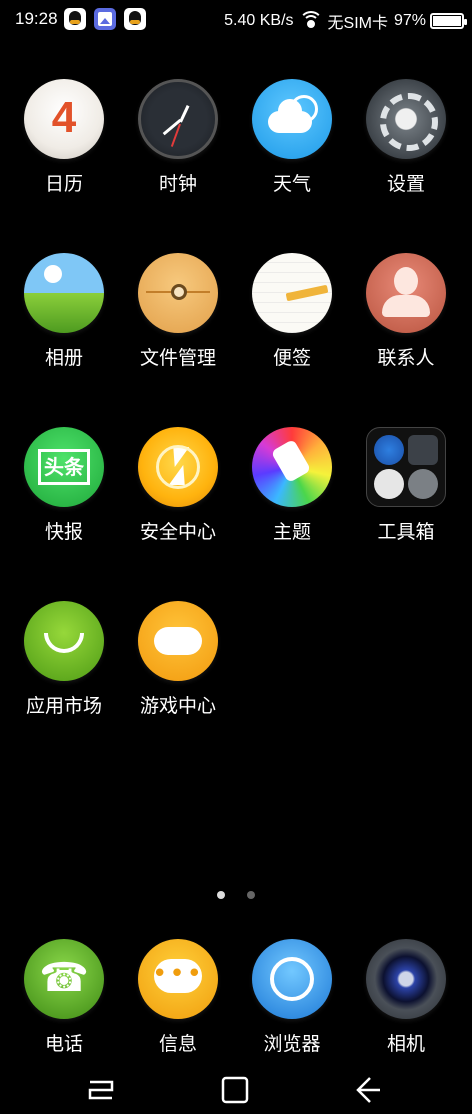 The width and height of the screenshot is (472, 1114). What do you see at coordinates (409, 20) in the screenshot?
I see `battery-percent: 97%` at bounding box center [409, 20].